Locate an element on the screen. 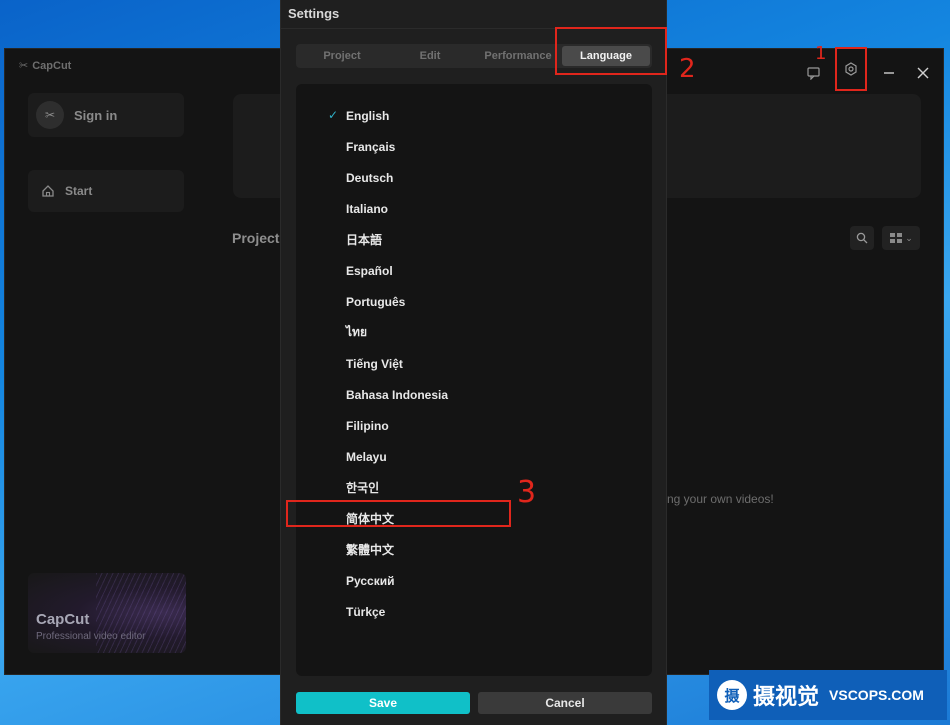 Image resolution: width=950 pixels, height=725 pixels. language-option: 繁體中文 is located at coordinates (474, 549).